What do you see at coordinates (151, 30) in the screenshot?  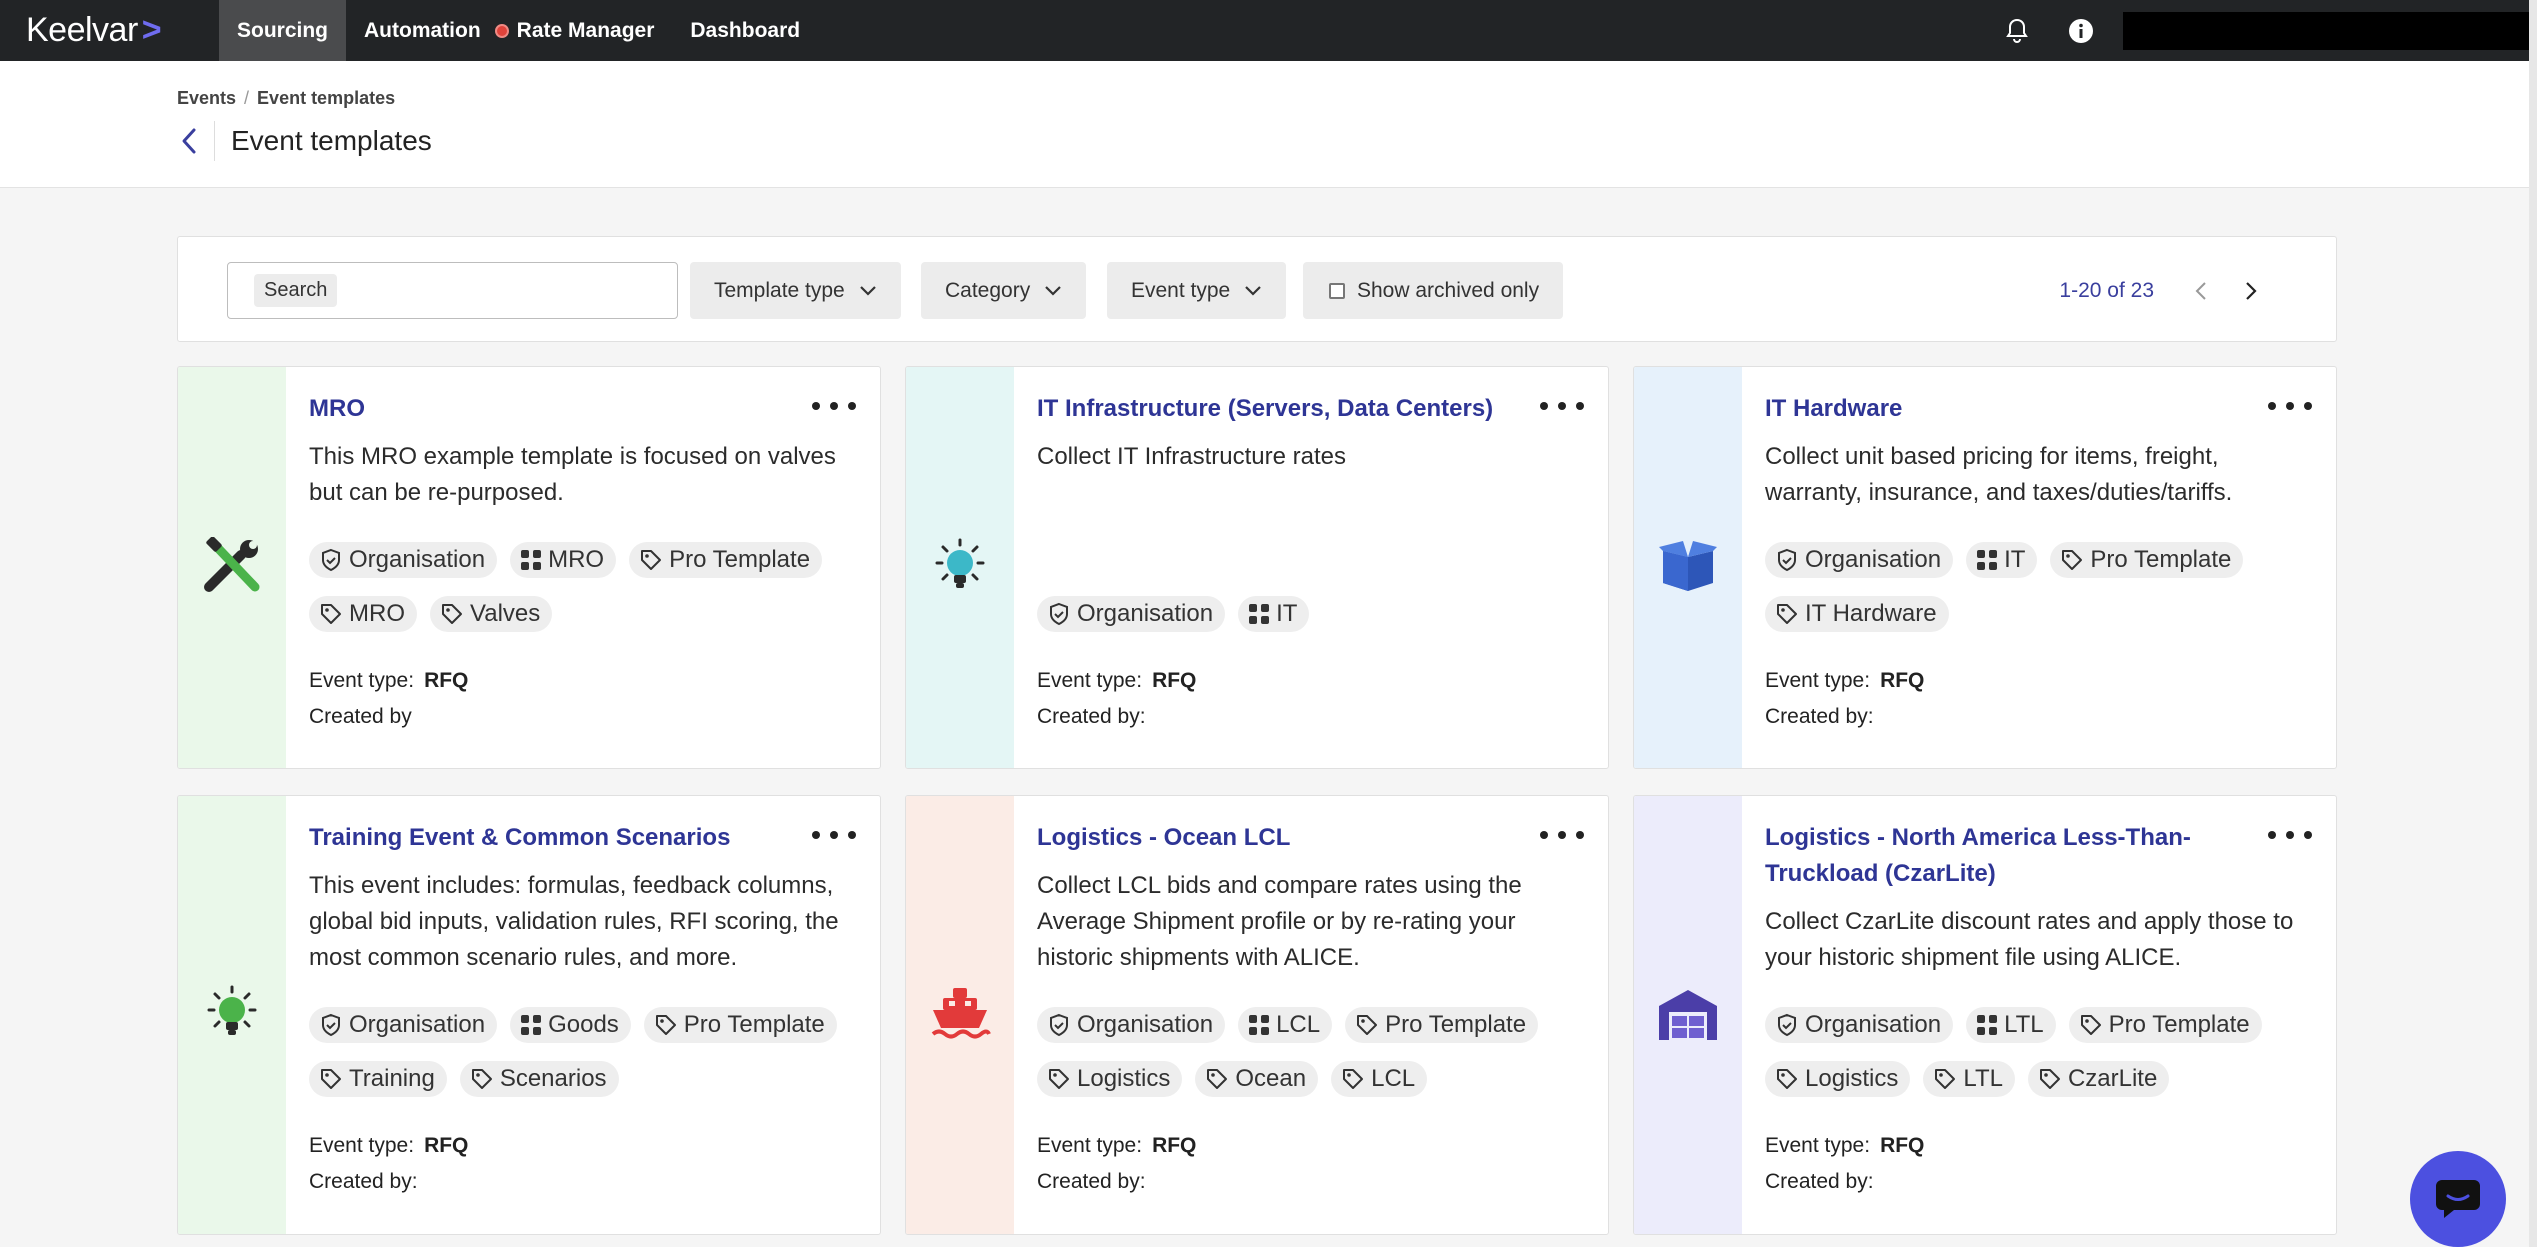 I see `logo-chevron: >` at bounding box center [151, 30].